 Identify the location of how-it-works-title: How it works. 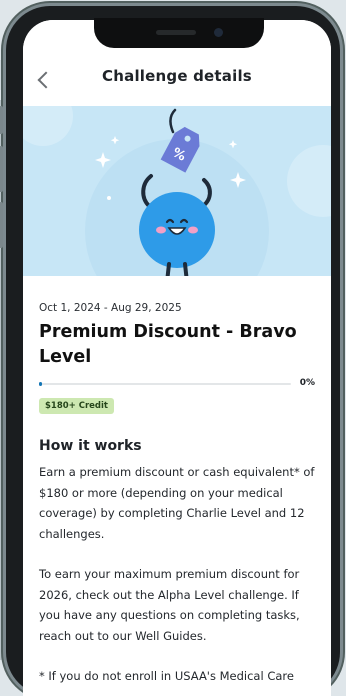
(90, 446).